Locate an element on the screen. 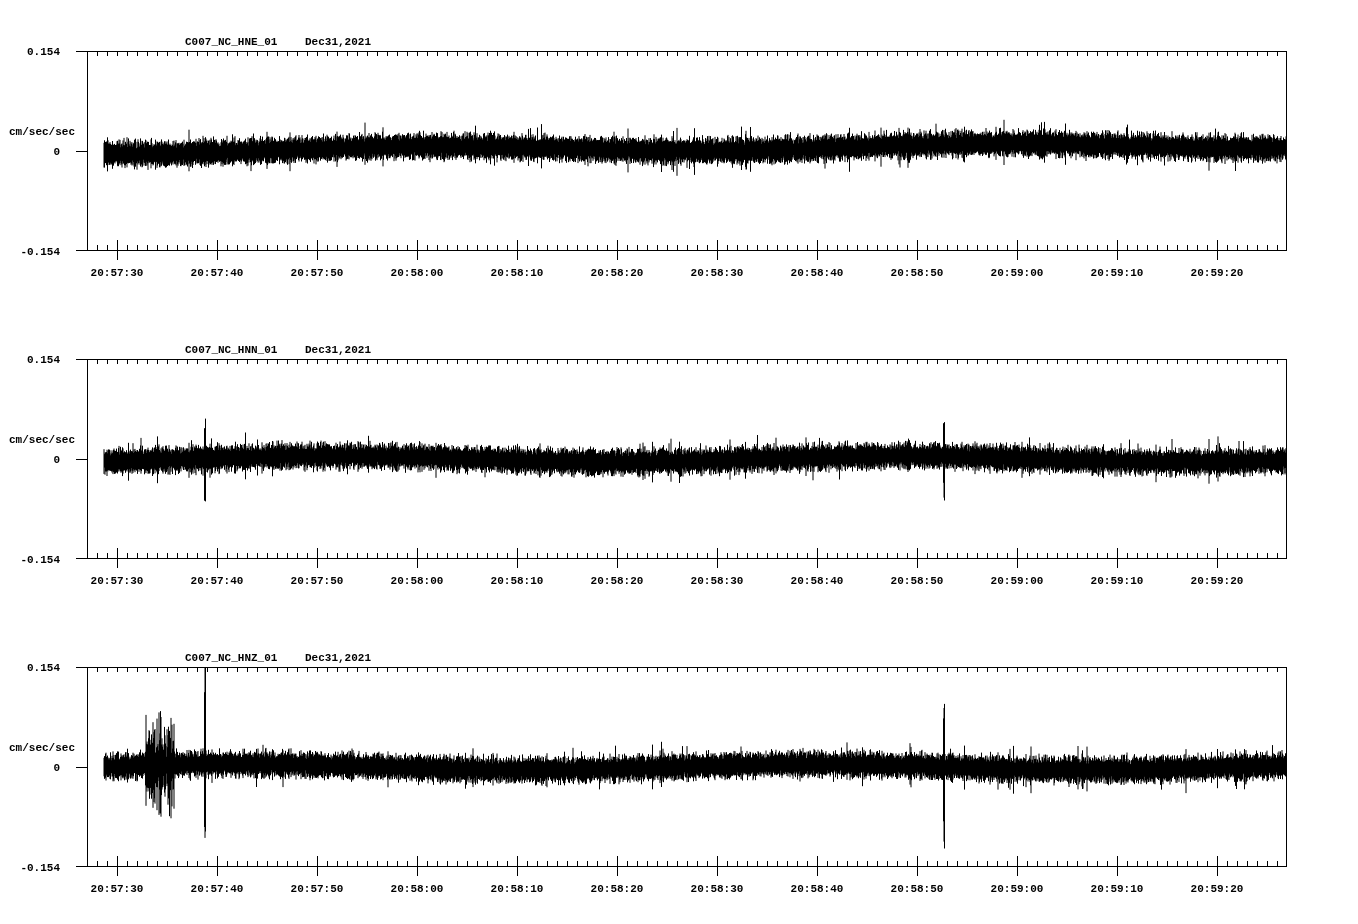 This screenshot has width=1358, height=924. station-label: C007_NC_HNZ_01 is located at coordinates (231, 658).